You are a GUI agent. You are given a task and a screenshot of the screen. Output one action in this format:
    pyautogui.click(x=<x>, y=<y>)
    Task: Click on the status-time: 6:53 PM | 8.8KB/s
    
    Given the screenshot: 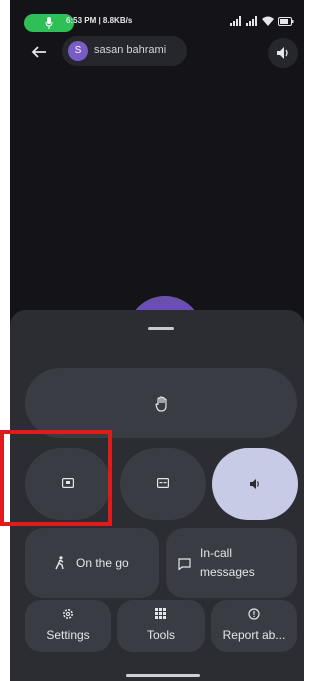 What is the action you would take?
    pyautogui.click(x=99, y=20)
    